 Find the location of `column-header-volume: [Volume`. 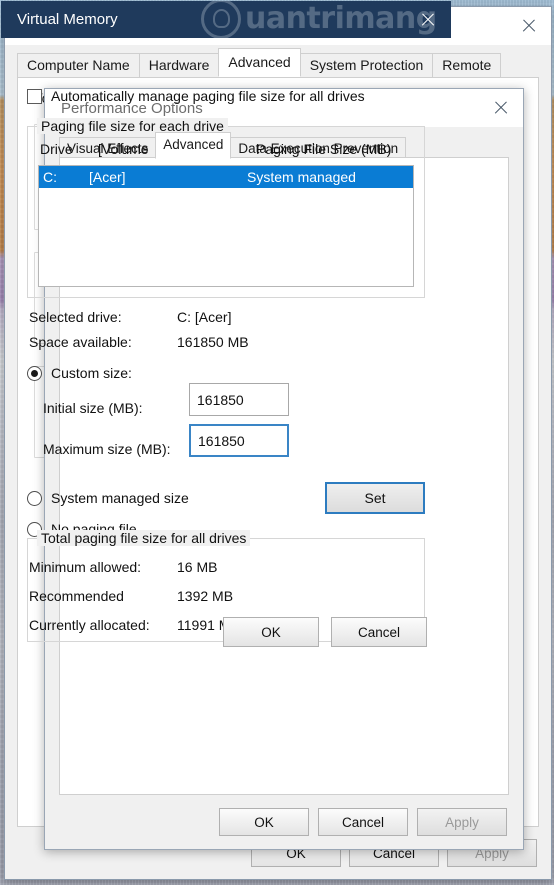

column-header-volume: [Volume is located at coordinates (123, 149).